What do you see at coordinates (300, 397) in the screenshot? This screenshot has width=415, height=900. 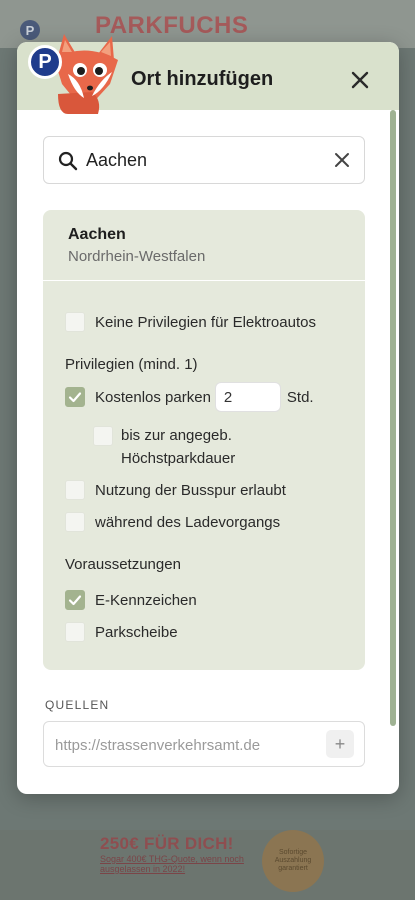 I see `hours-unit: Std.` at bounding box center [300, 397].